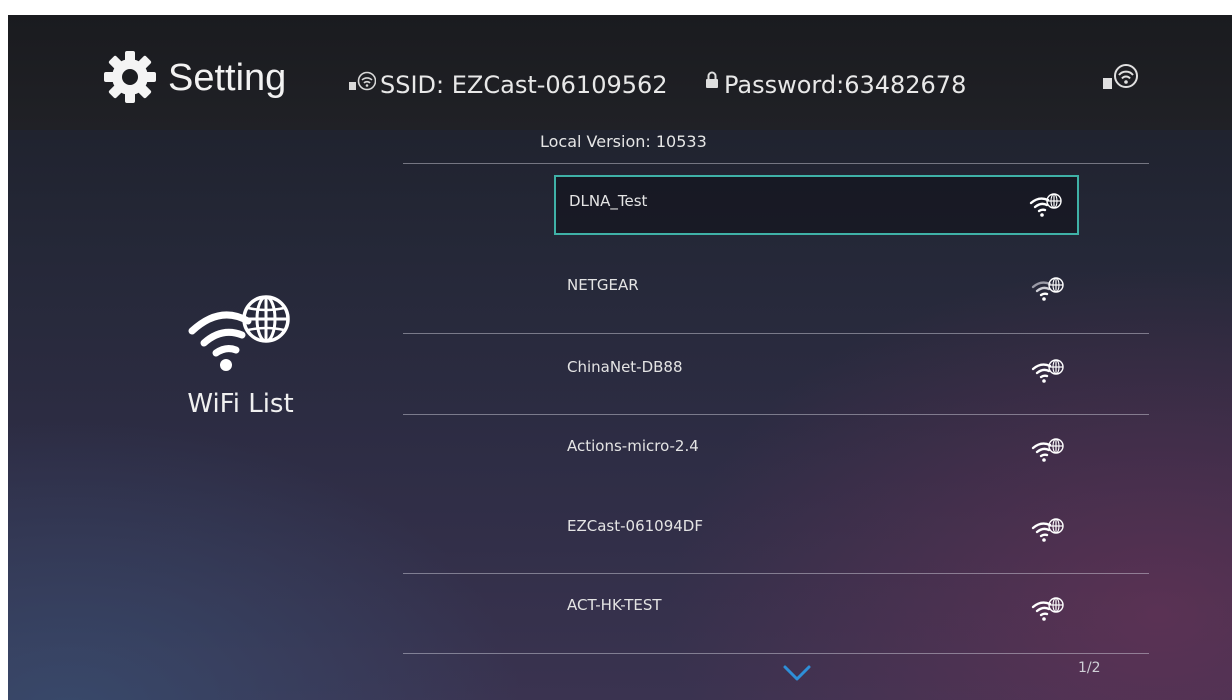  I want to click on network-row-act-hk-test: ACT-HK-TEST, so click(816, 611).